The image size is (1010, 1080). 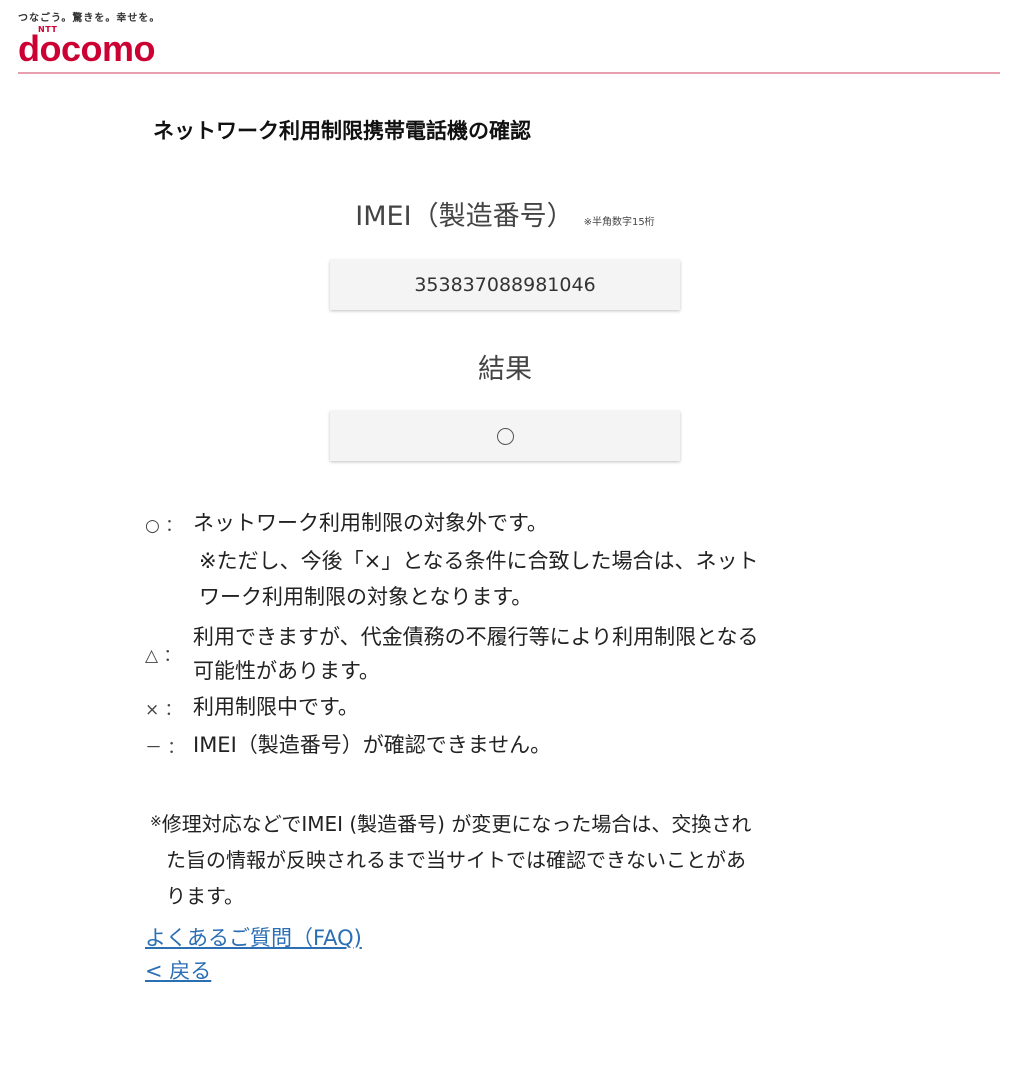 I want to click on legend-text-restricted: 利用制限中です。, so click(x=276, y=707).